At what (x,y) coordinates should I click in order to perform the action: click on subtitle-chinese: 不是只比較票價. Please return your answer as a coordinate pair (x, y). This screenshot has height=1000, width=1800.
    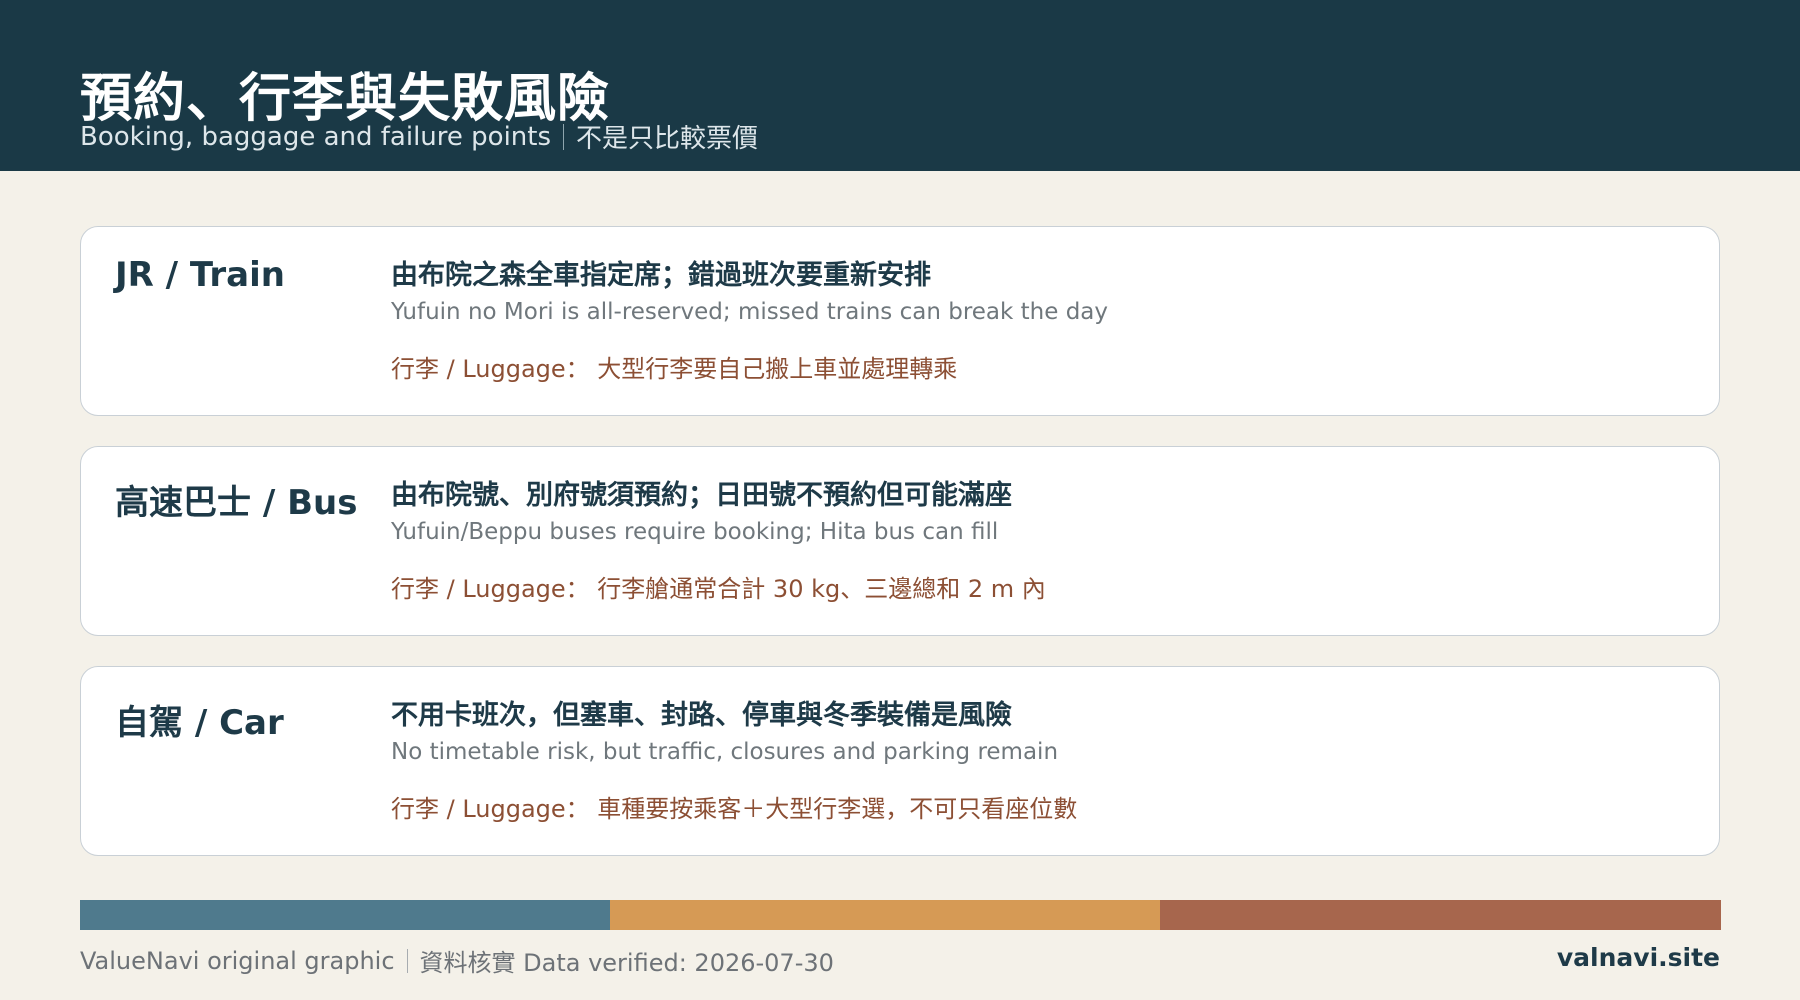
    Looking at the image, I should click on (667, 139).